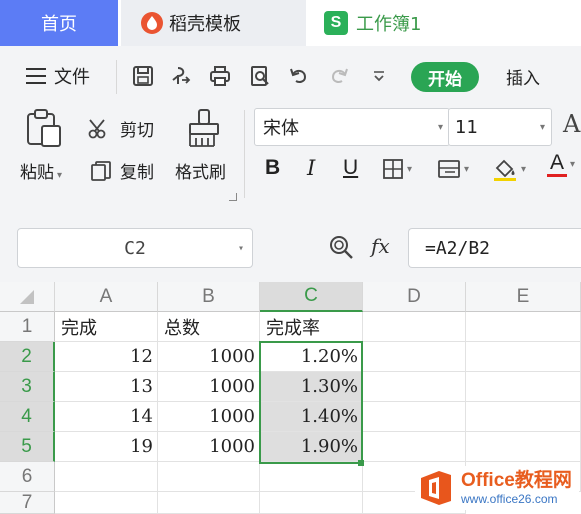 This screenshot has height=514, width=581. I want to click on cell-b5: 1000, so click(209, 447).